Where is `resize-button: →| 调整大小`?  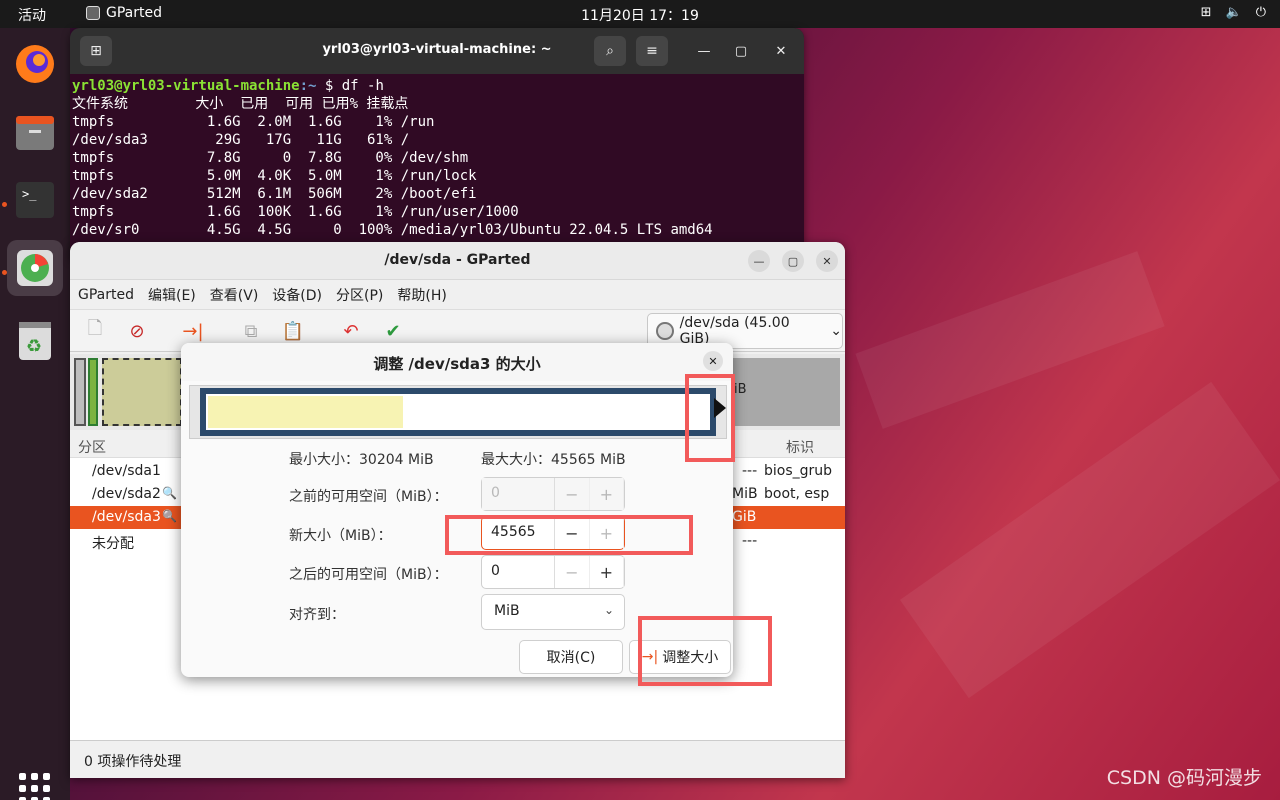 resize-button: →| 调整大小 is located at coordinates (680, 657).